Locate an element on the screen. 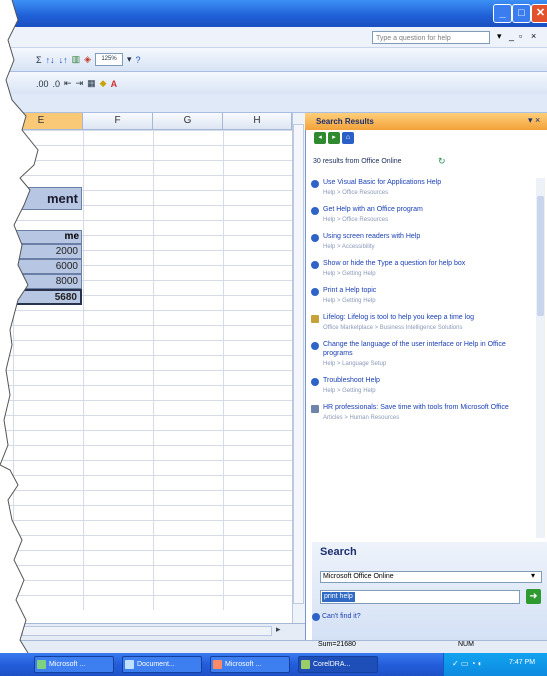  drawing-icon: ◈ is located at coordinates (87, 59).